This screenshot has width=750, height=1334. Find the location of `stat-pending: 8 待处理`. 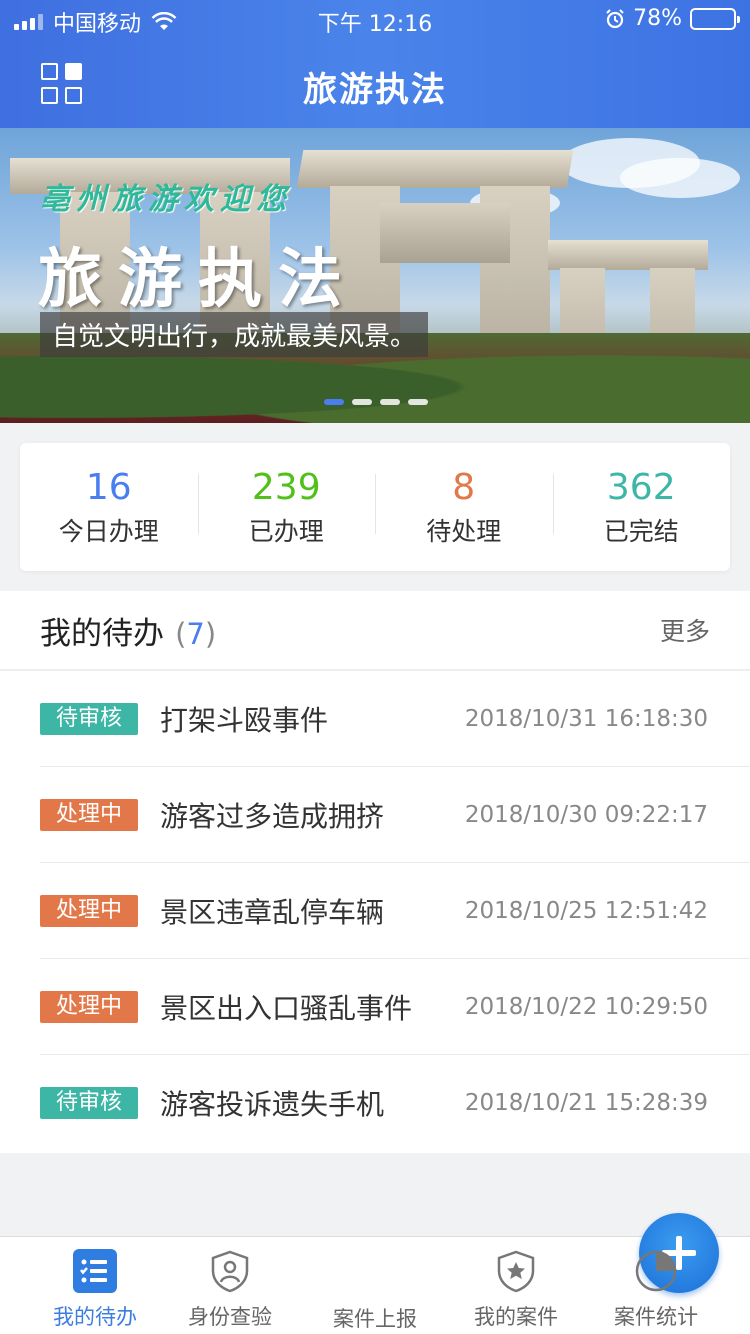

stat-pending: 8 待处理 is located at coordinates (464, 507).